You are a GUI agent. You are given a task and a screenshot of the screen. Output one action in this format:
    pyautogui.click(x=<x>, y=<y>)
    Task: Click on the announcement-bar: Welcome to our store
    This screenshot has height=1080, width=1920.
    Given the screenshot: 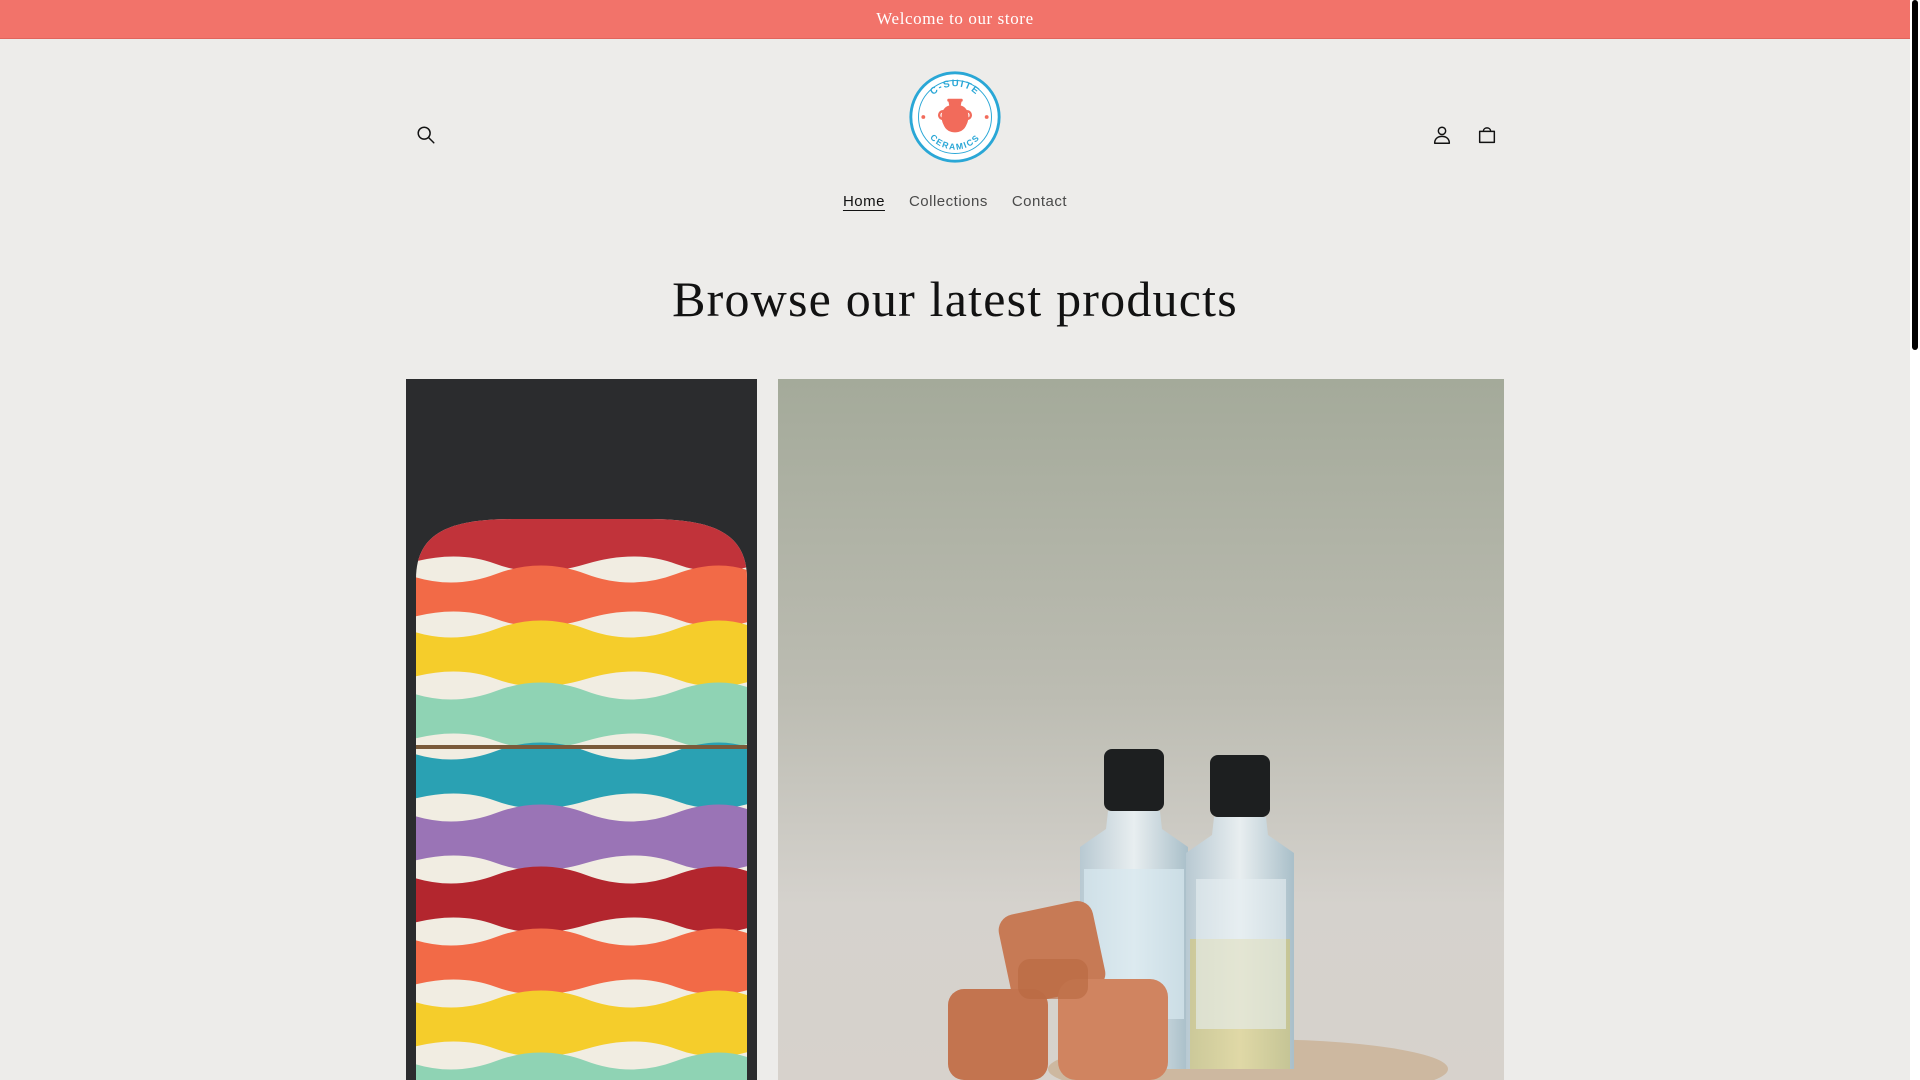 What is the action you would take?
    pyautogui.click(x=955, y=19)
    